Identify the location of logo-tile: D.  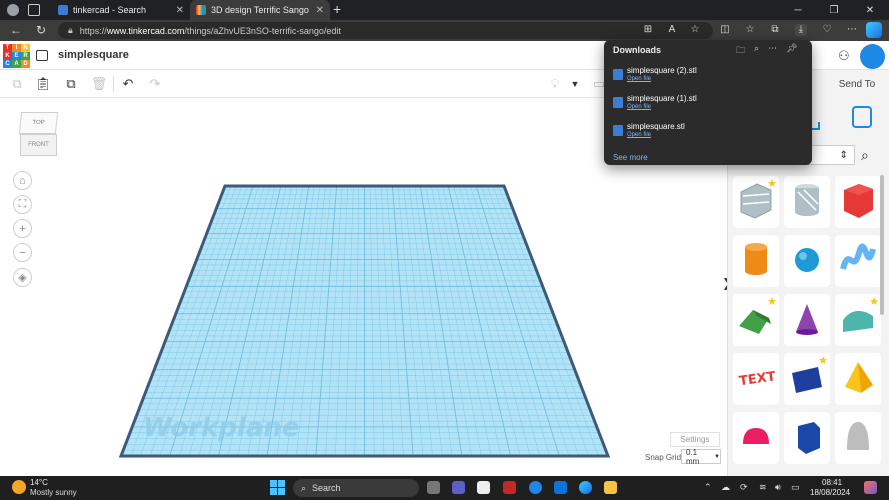
(25, 64).